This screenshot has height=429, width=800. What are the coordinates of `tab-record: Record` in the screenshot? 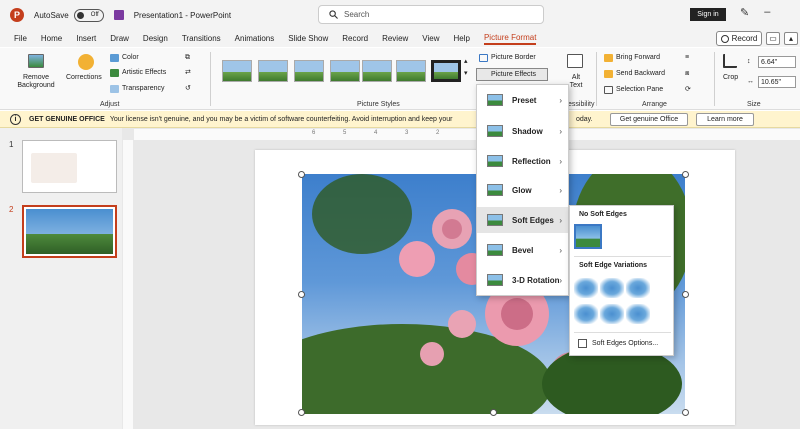 It's located at (355, 38).